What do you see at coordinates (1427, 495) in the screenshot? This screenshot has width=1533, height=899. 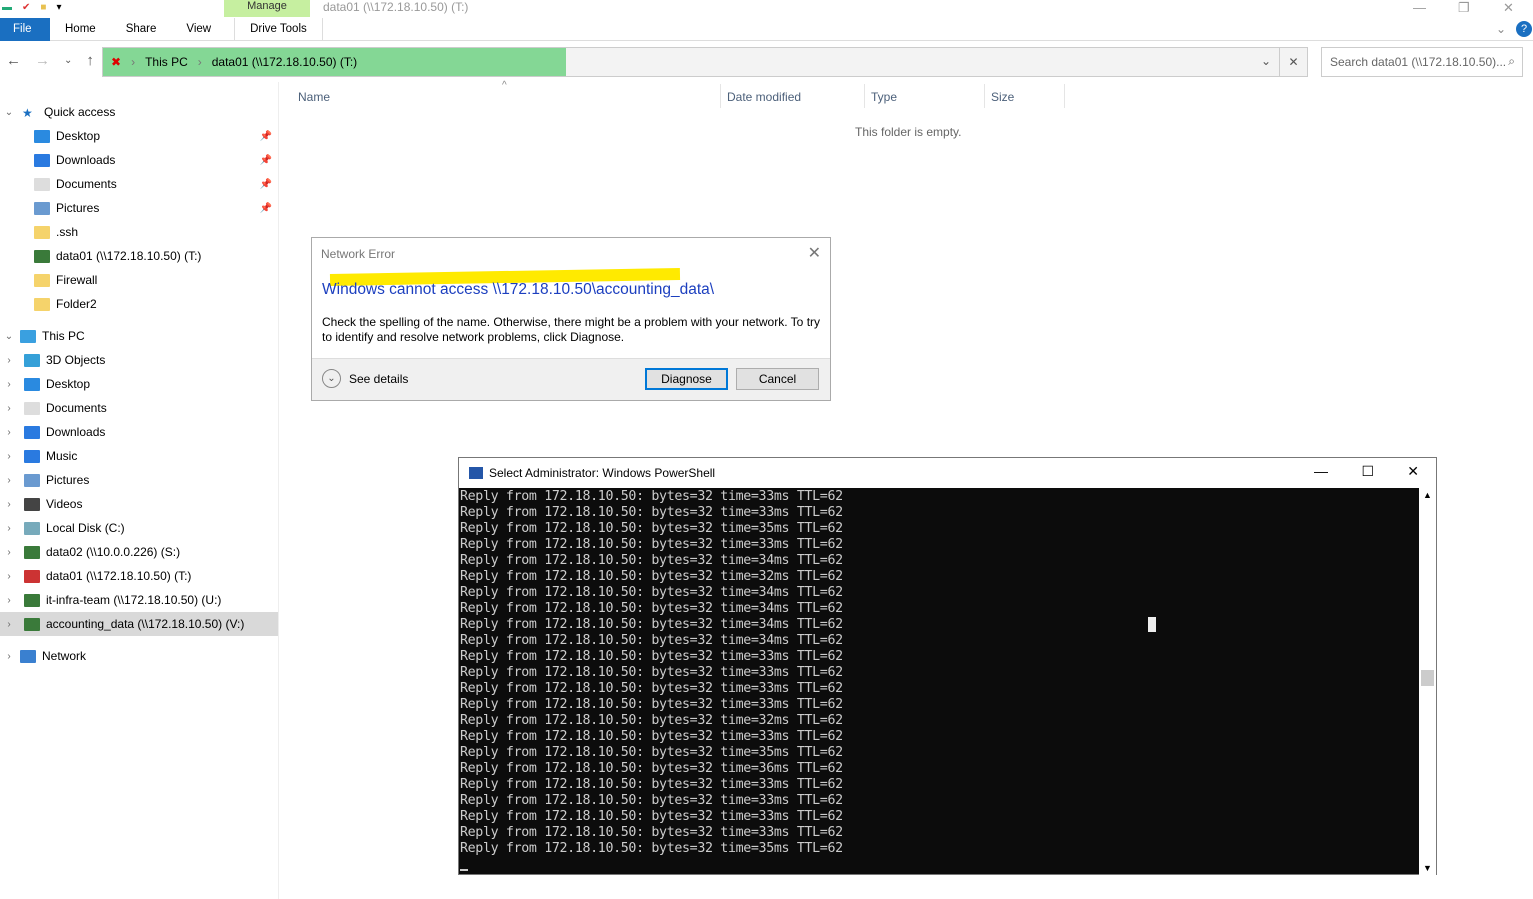 I see `scroll-up-icon: ▲` at bounding box center [1427, 495].